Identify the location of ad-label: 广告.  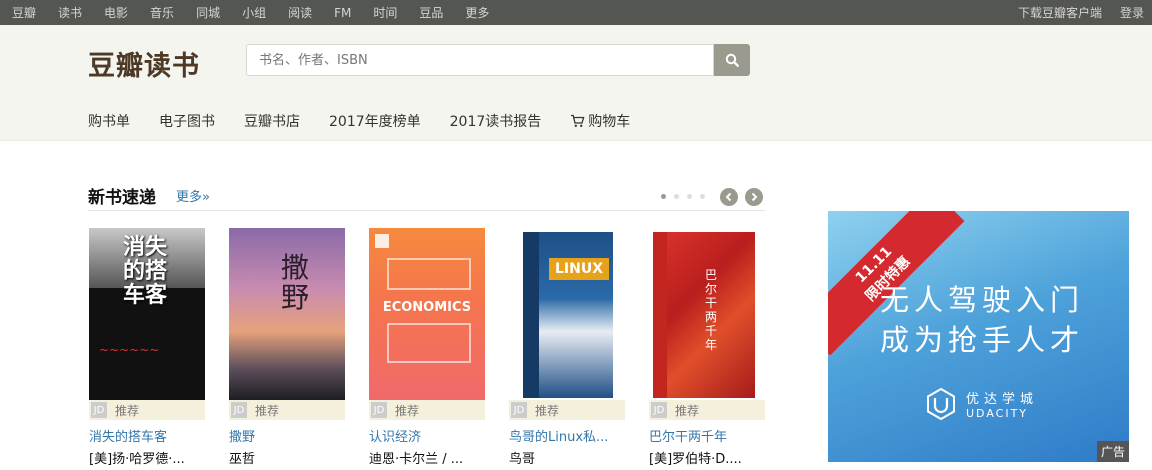
(1112, 451).